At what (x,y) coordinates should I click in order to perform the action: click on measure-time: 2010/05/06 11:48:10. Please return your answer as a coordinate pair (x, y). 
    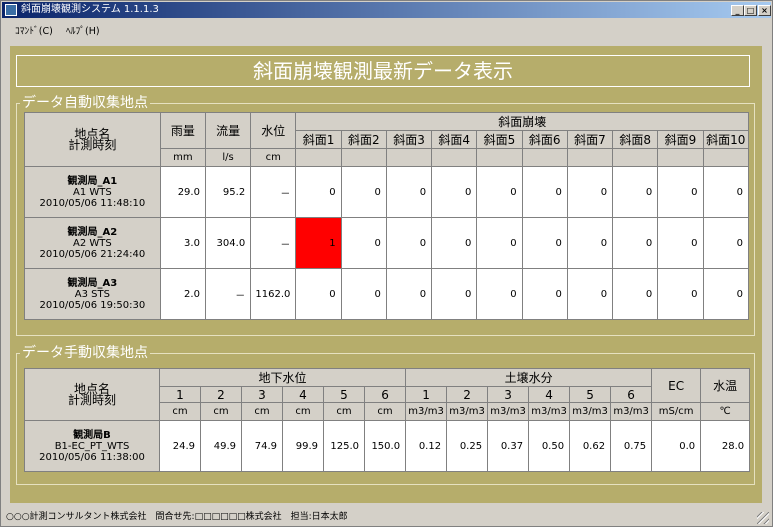
    Looking at the image, I should click on (92, 203).